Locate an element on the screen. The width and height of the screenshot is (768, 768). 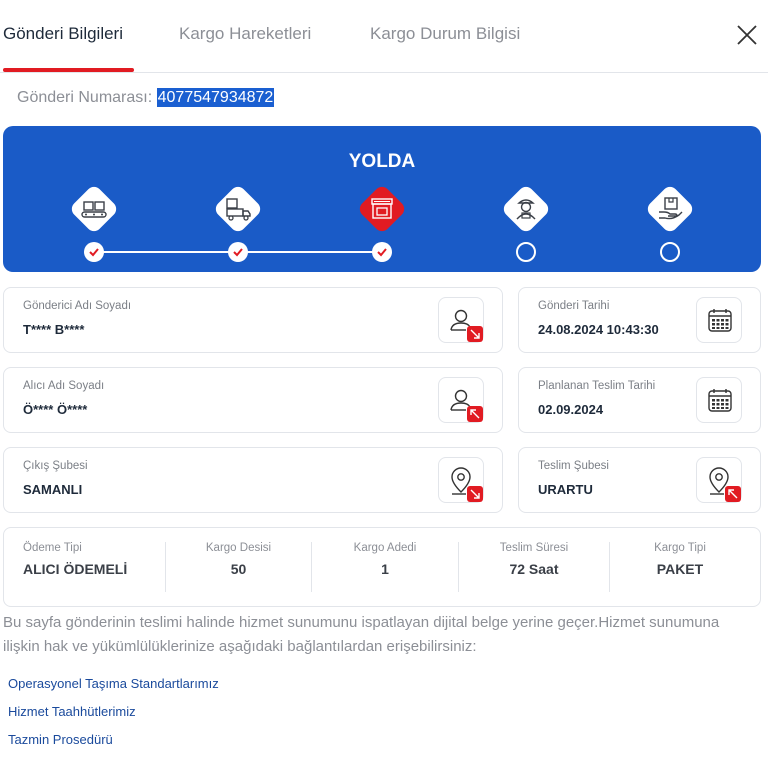
planned-date-button is located at coordinates (719, 400).